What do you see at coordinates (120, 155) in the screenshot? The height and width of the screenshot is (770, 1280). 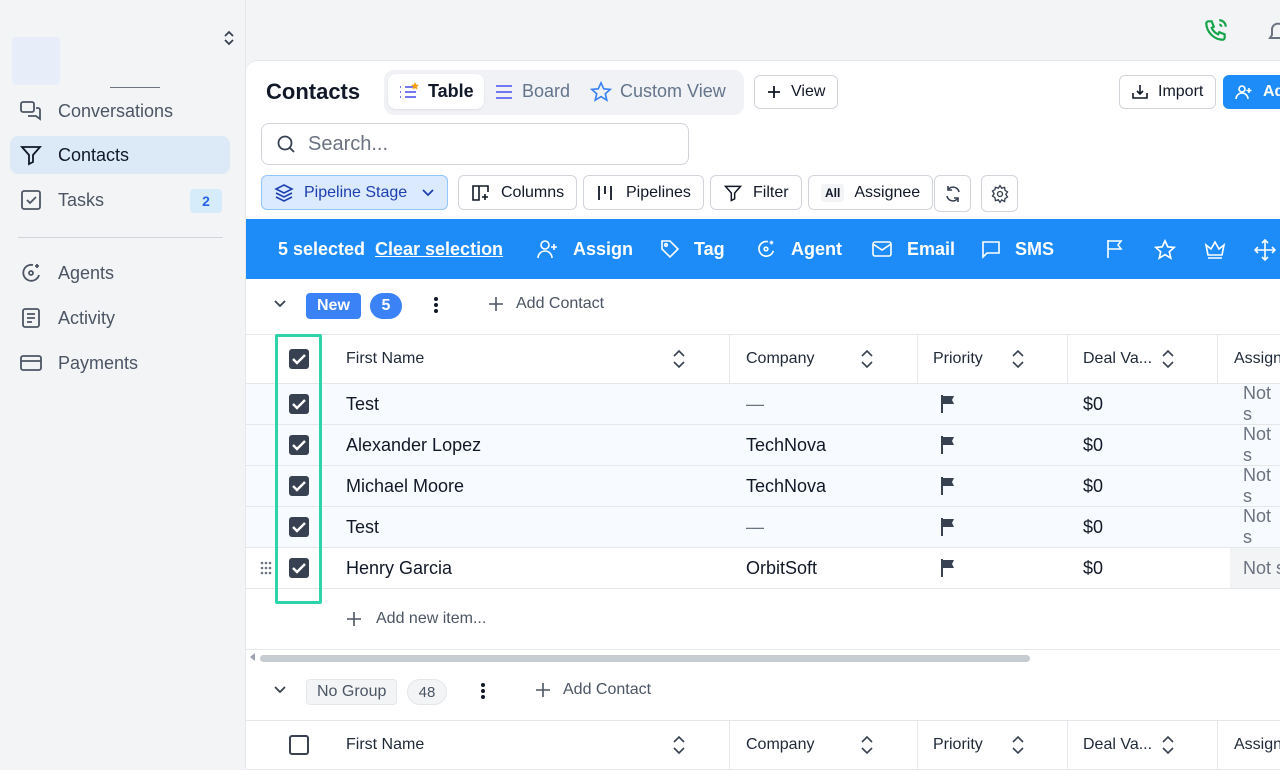 I see `sidebar-item-contacts: Contacts` at bounding box center [120, 155].